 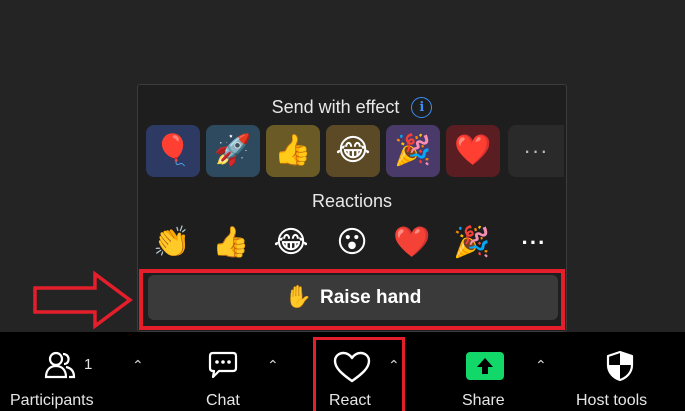 What do you see at coordinates (542, 366) in the screenshot?
I see `share-options-chevron-up-icon: ⌃` at bounding box center [542, 366].